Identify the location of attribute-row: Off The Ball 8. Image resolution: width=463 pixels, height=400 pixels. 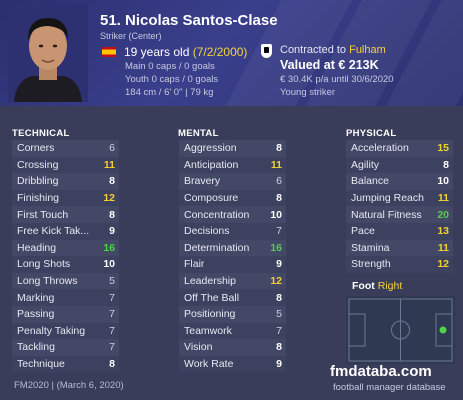
(232, 297).